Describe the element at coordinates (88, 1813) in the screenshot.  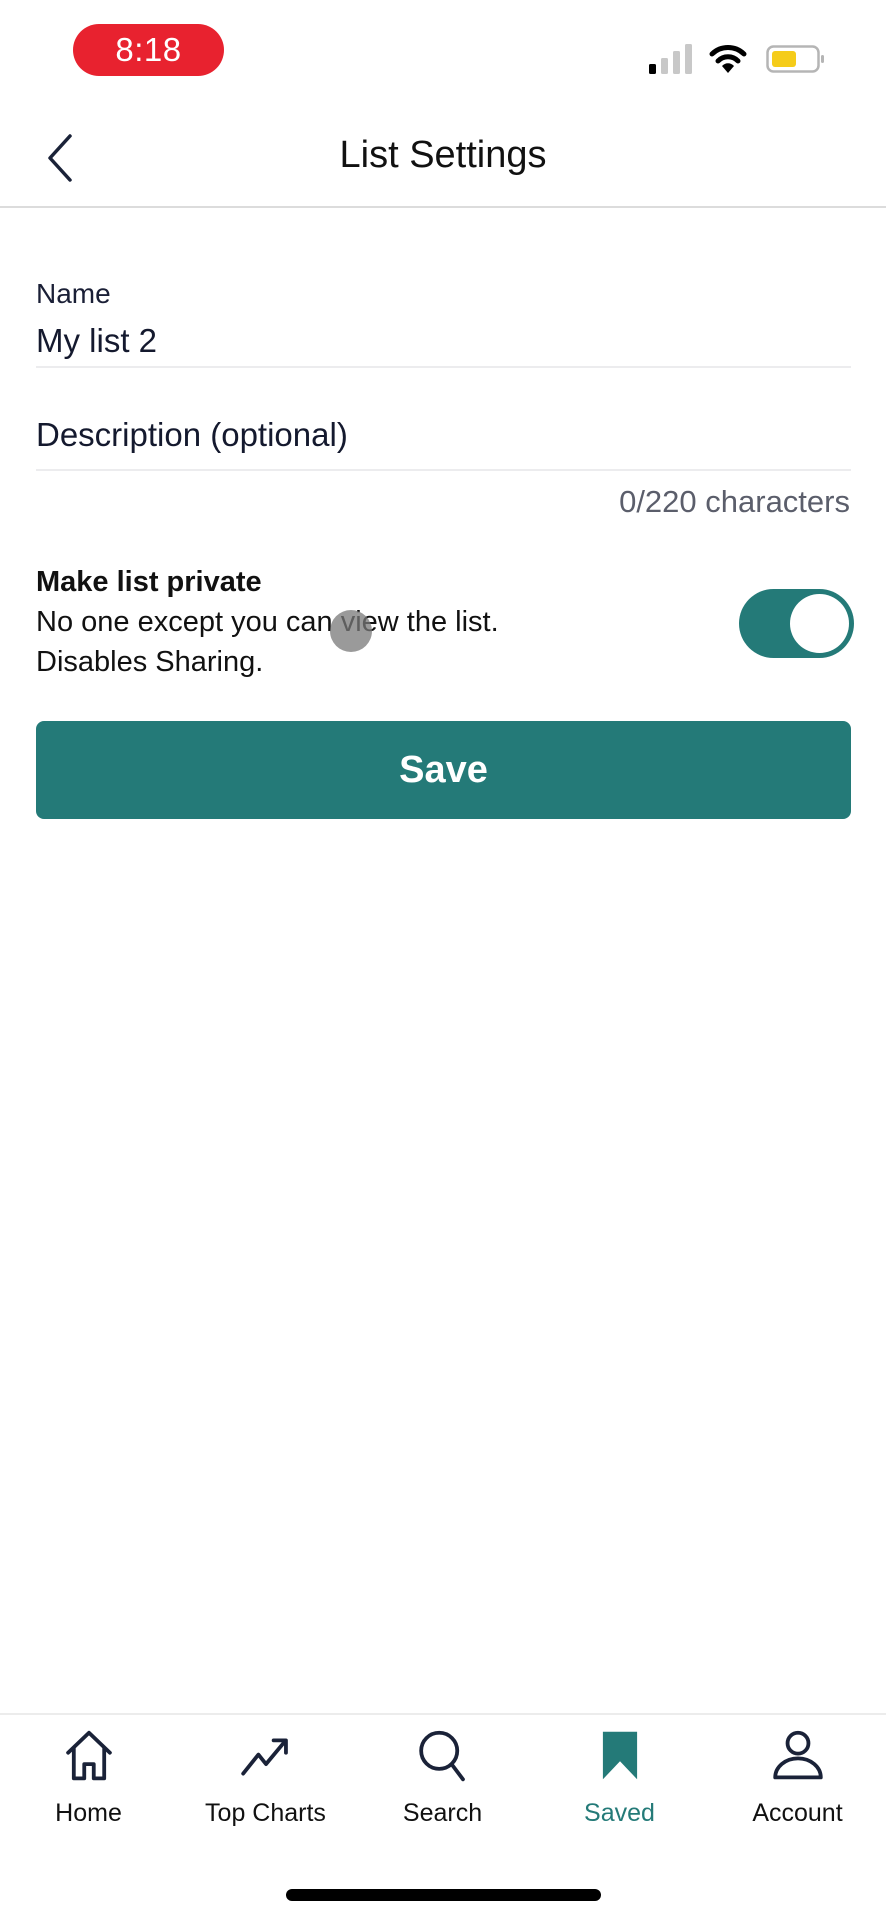
I see `nav-label-home: Home` at that location.